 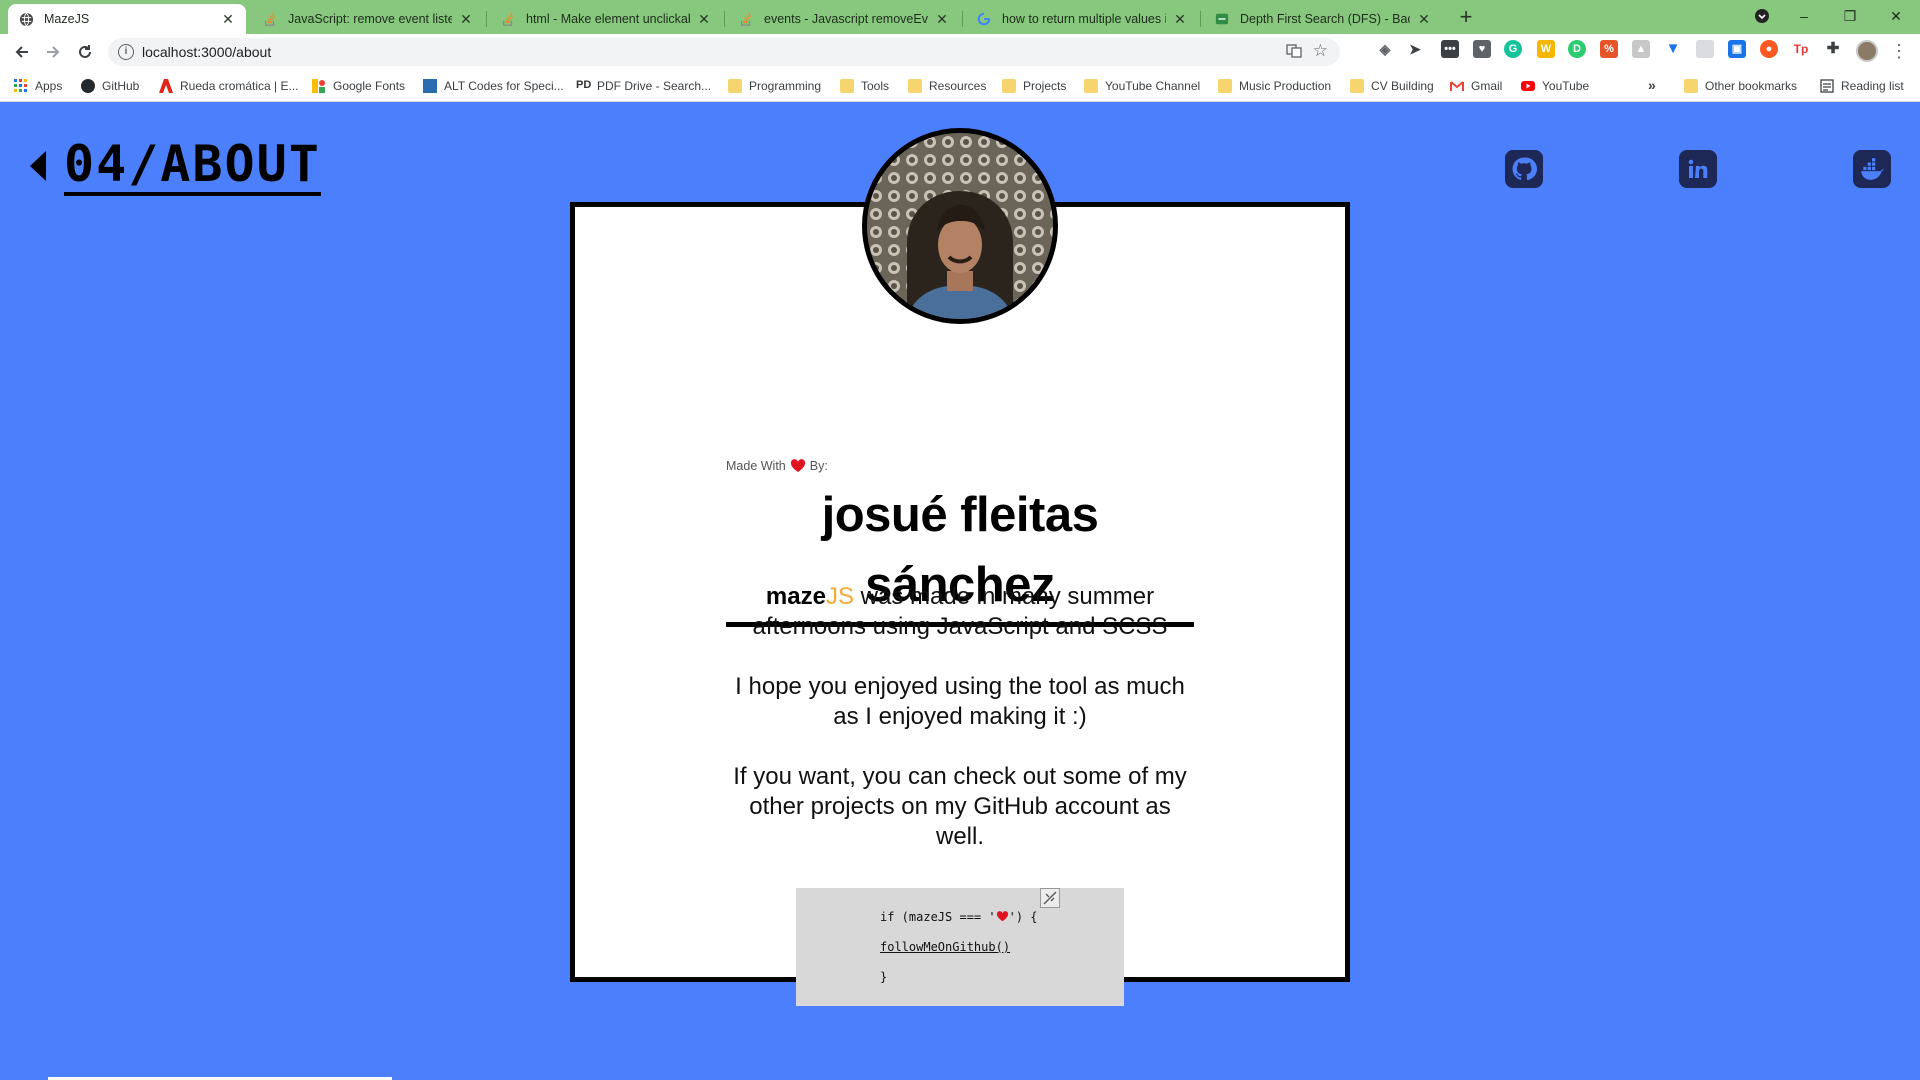 I want to click on github-icon, so click(x=88, y=86).